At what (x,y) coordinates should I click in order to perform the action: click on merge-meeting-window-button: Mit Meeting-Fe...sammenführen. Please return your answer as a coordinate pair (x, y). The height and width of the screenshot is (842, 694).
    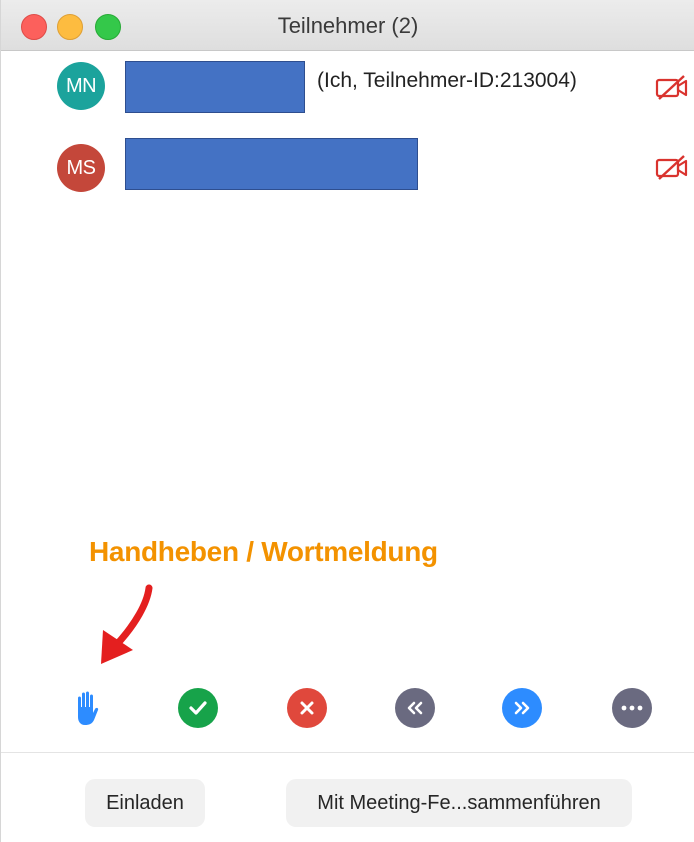
    Looking at the image, I should click on (459, 803).